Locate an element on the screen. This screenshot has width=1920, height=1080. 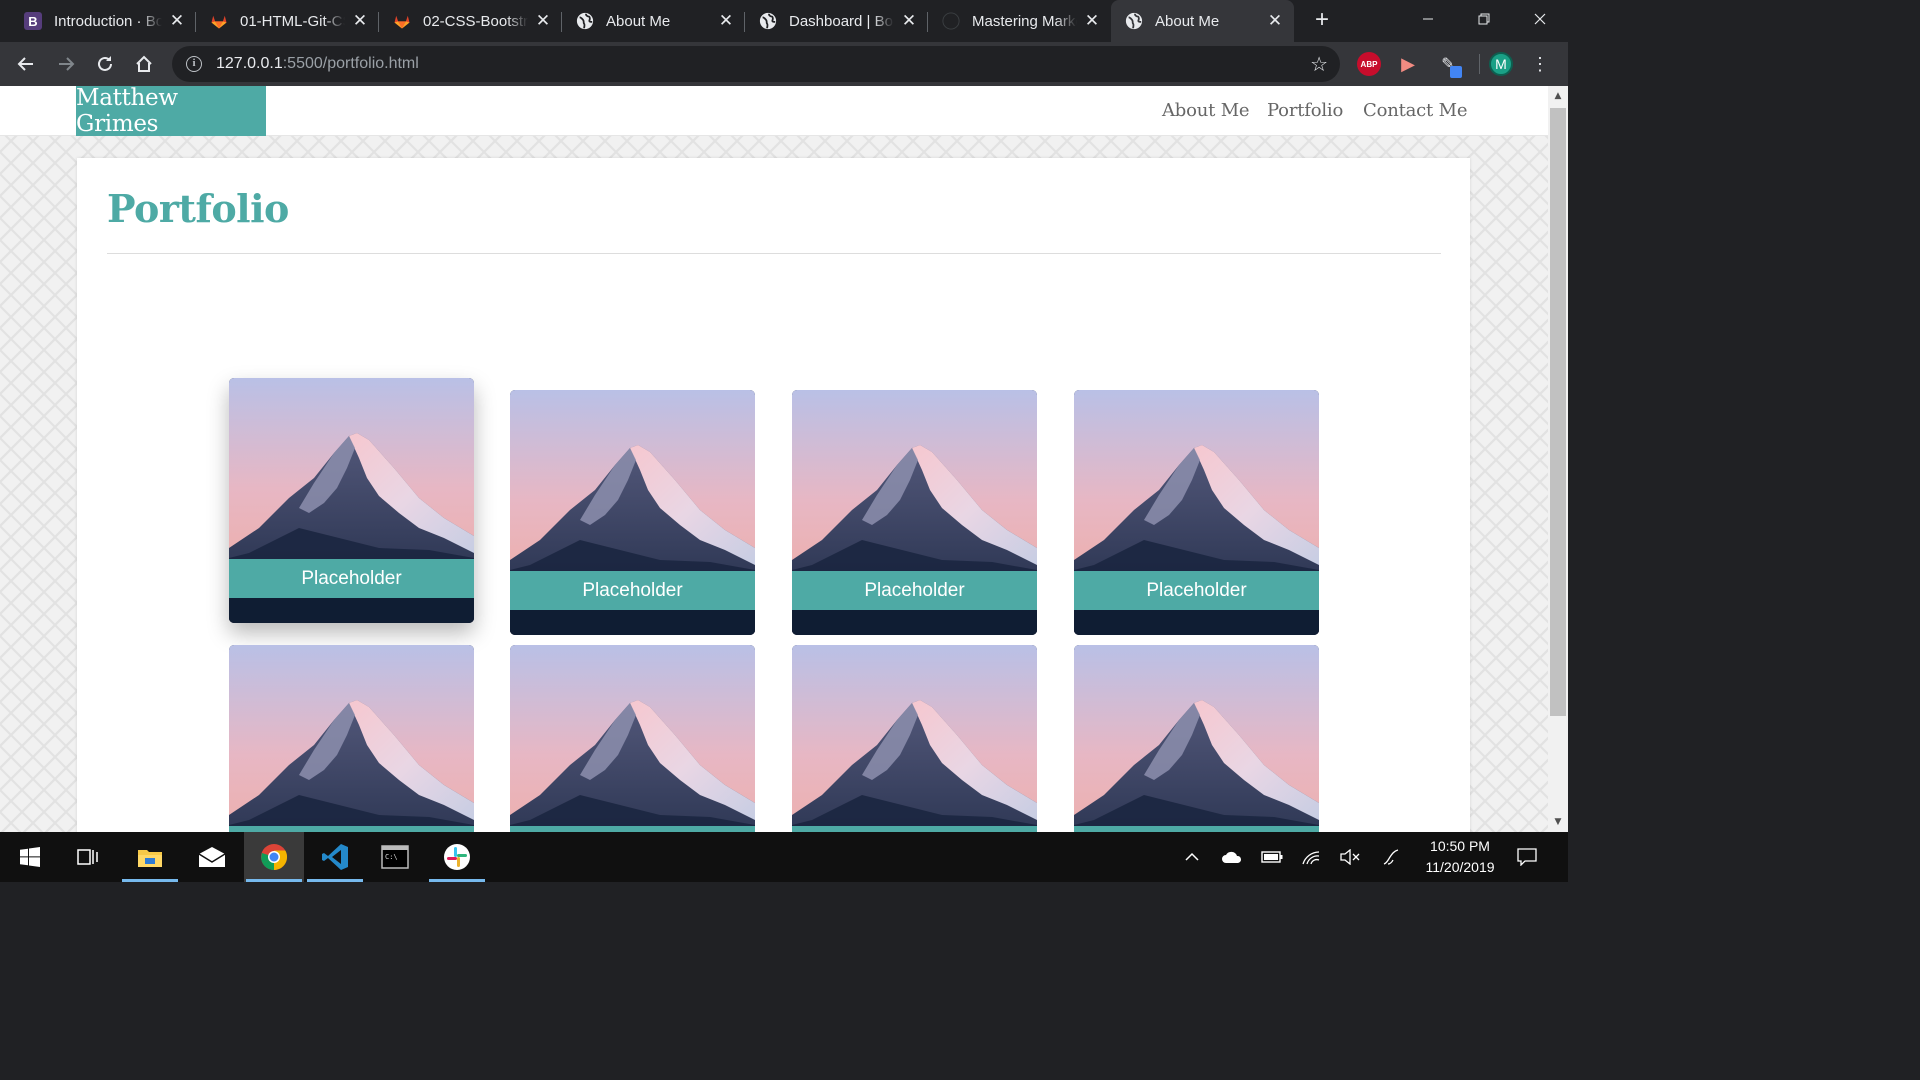
title-divider is located at coordinates (774, 253).